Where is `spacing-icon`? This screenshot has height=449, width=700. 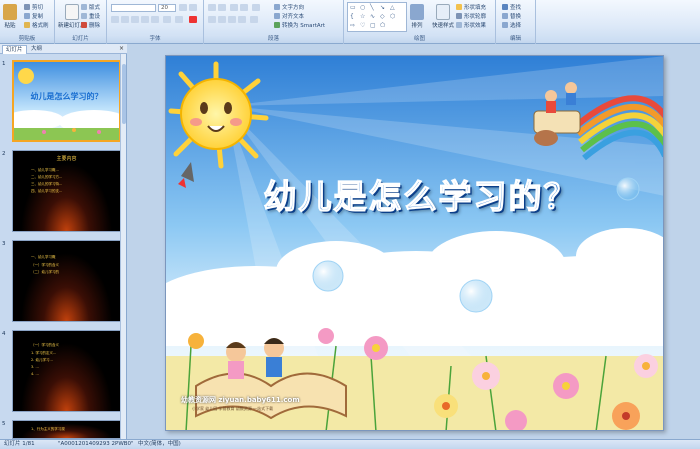 spacing-icon is located at coordinates (167, 19).